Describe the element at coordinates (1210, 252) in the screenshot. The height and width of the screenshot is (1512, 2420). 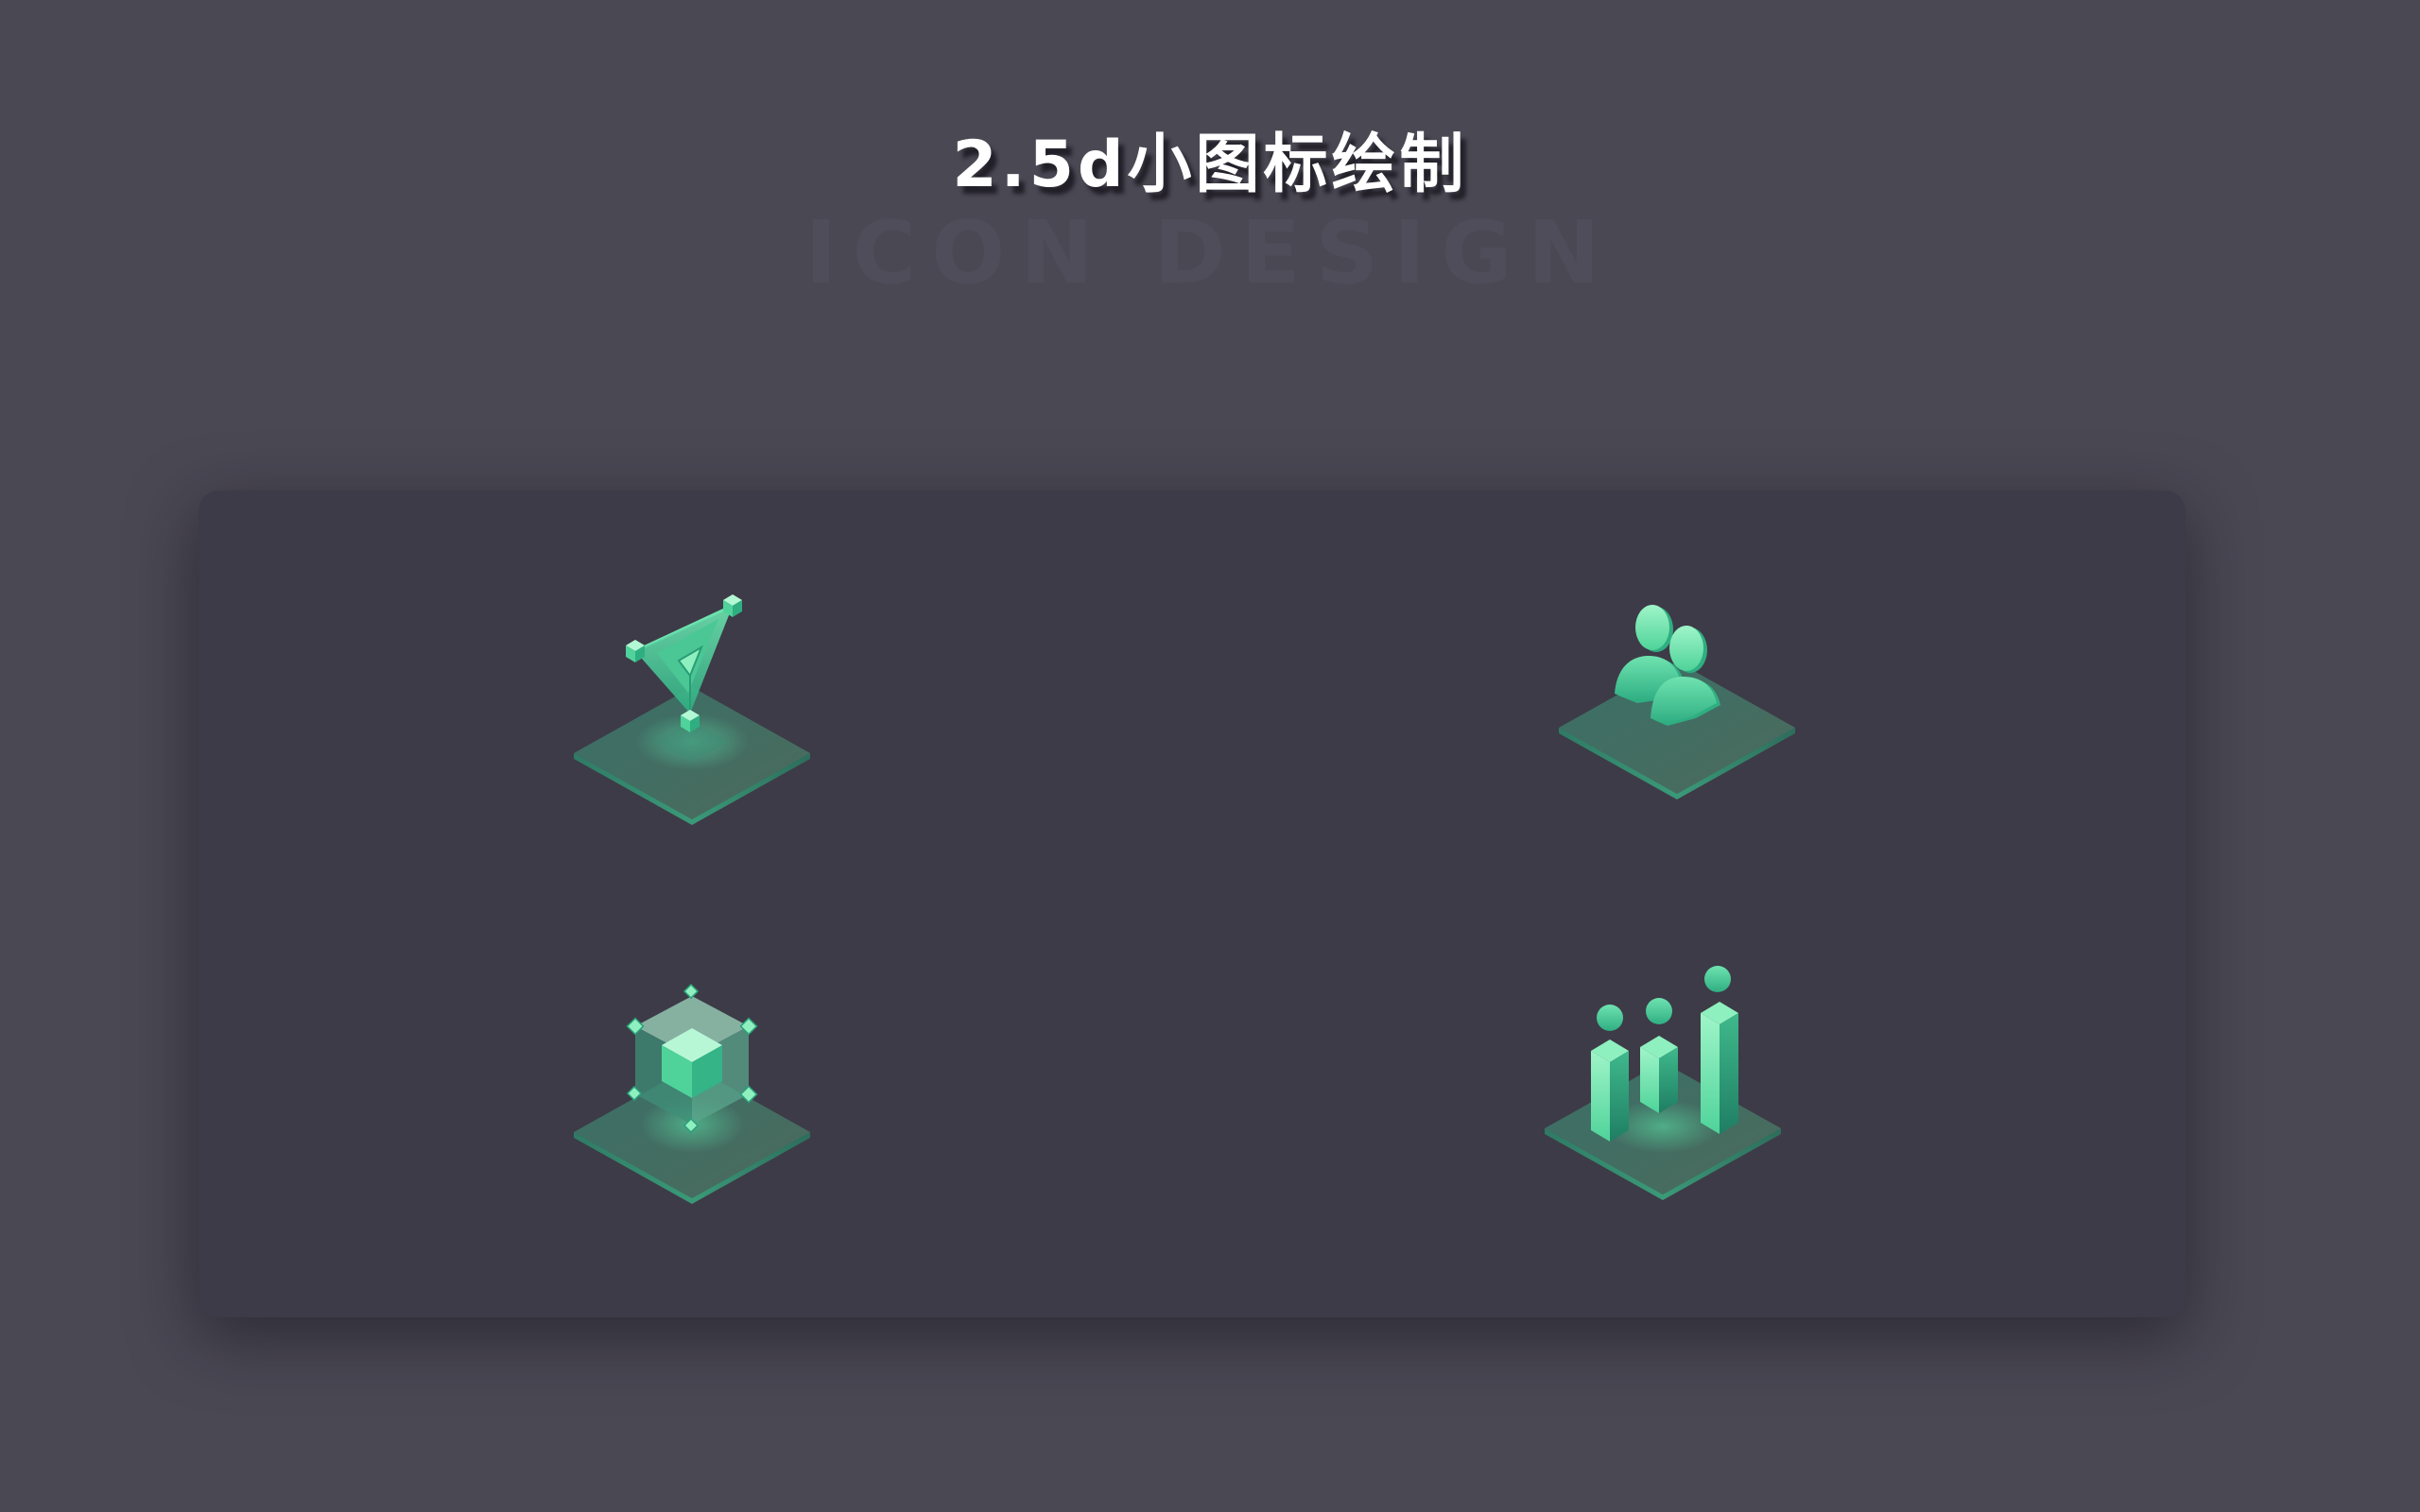
I see `page-subtitle: ICON DESIGN` at that location.